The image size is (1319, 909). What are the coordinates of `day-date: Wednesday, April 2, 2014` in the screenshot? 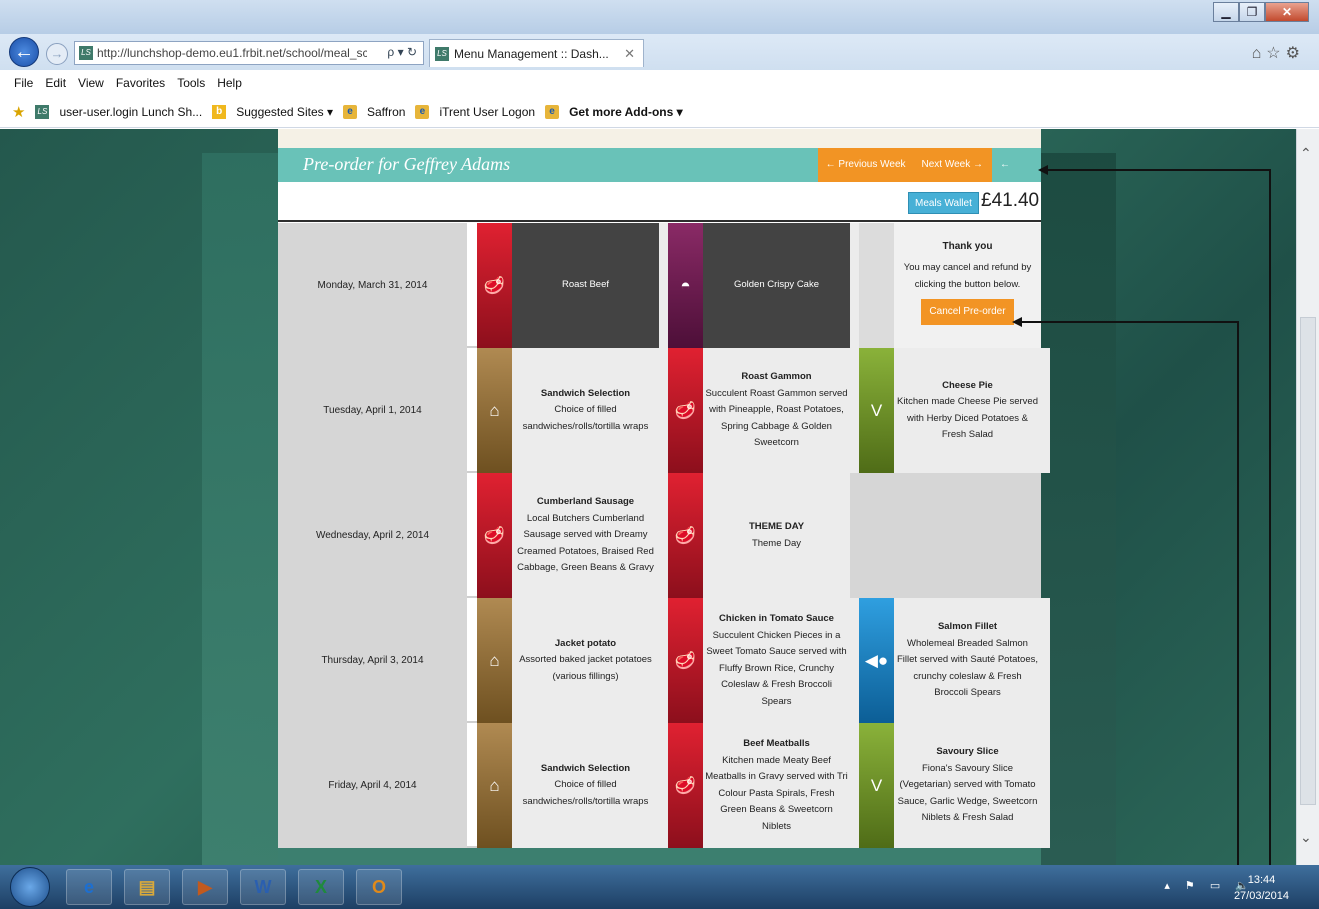 It's located at (372, 535).